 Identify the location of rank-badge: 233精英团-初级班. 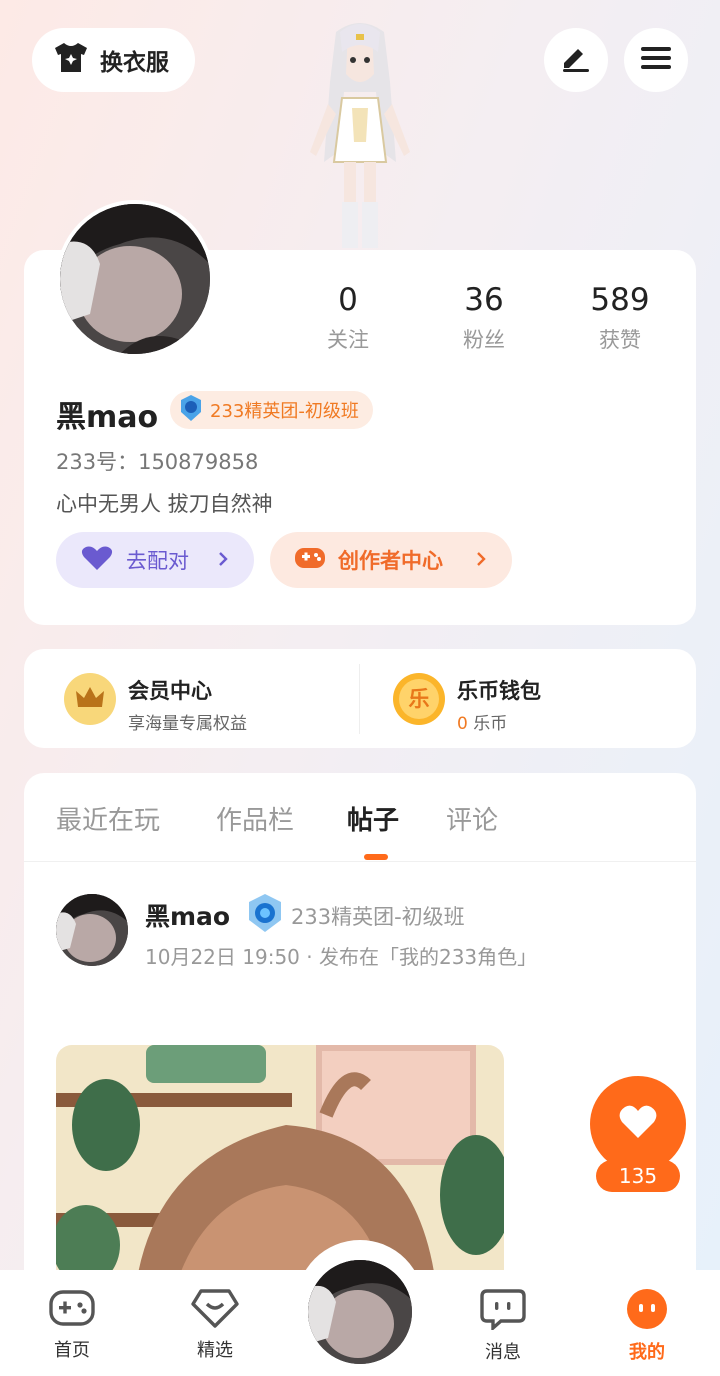
(271, 410).